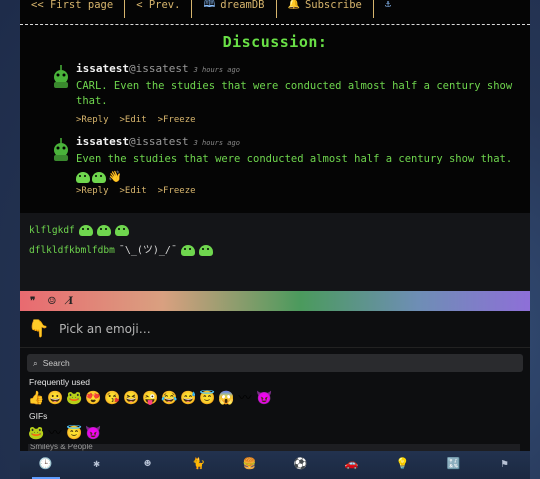 The image size is (540, 479). What do you see at coordinates (112, 399) in the screenshot?
I see `emoji-option: 😘` at bounding box center [112, 399].